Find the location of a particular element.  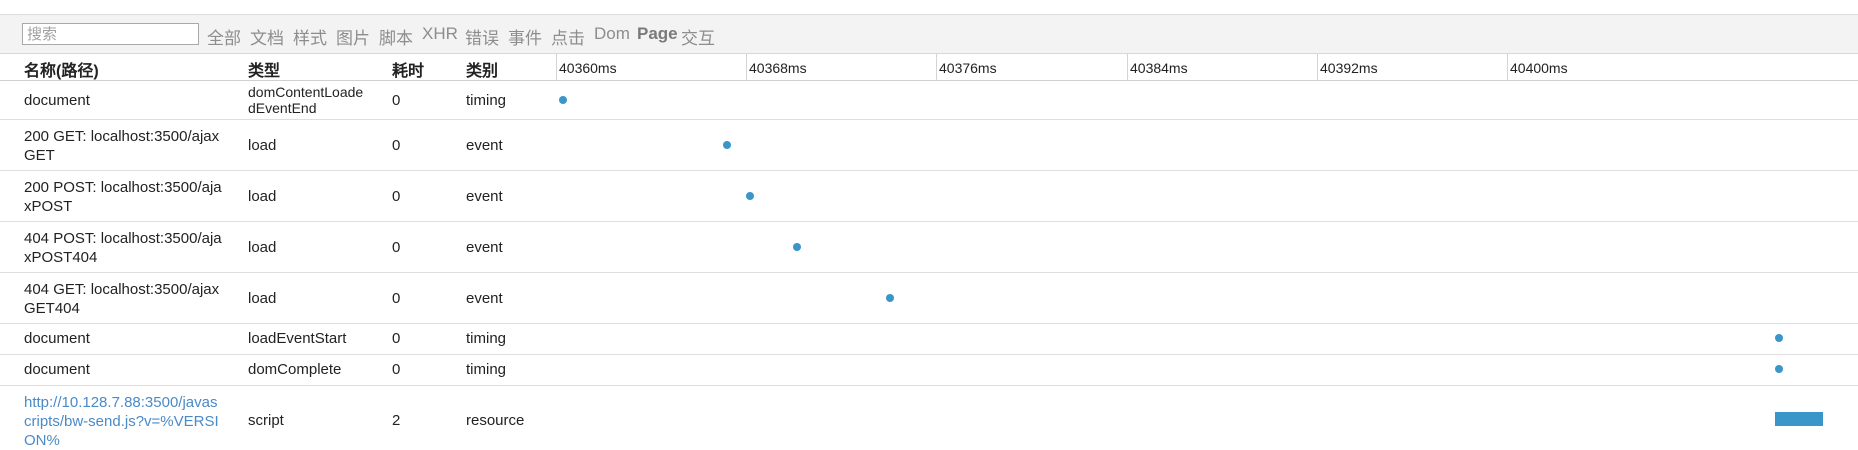

timeline-tick: 40368ms is located at coordinates (776, 67).